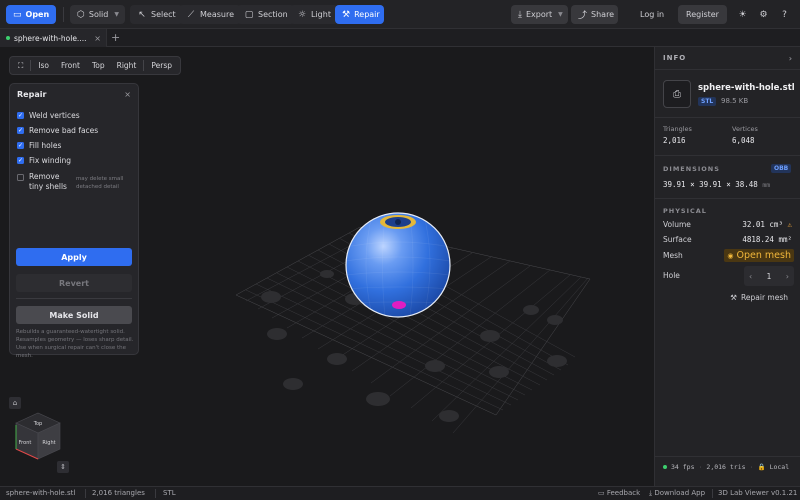 The image size is (800, 500). I want to click on remove-bad-faces-option: ✓ Remove bad faces, so click(74, 130).